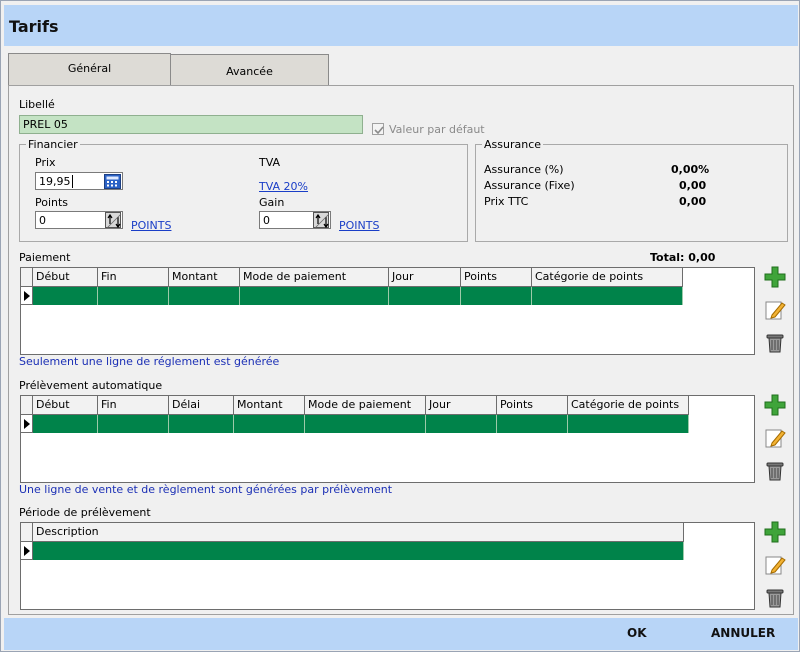  Describe the element at coordinates (401, 634) in the screenshot. I see `footer-bar: OK ANNULER` at that location.